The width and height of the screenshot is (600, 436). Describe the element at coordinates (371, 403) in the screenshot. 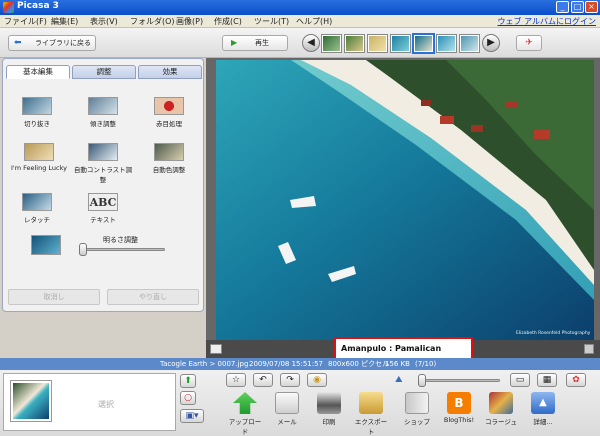

I see `folder-icon` at that location.